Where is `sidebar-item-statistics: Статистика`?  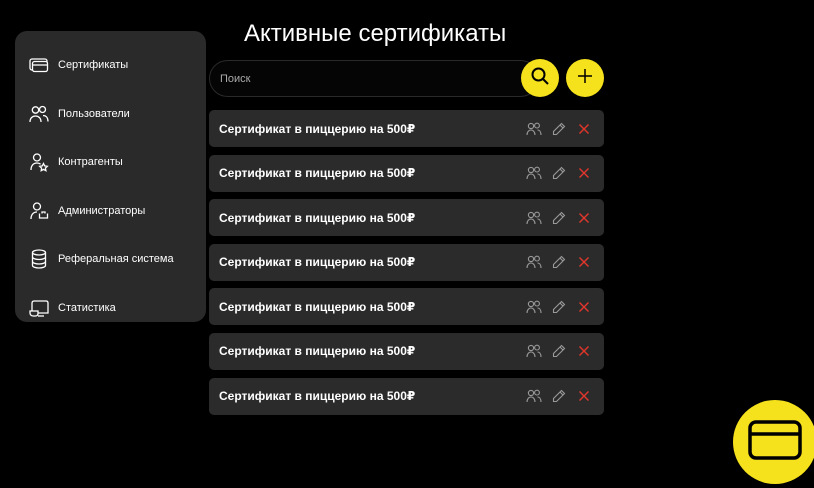 sidebar-item-statistics: Статистика is located at coordinates (110, 308).